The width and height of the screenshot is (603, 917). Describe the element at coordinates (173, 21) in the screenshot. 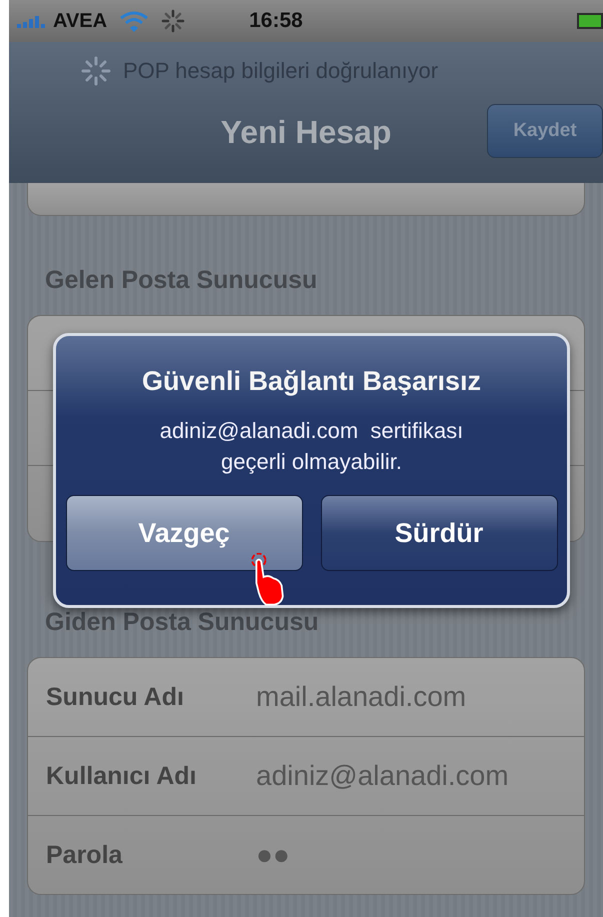

I see `activity-spinner-icon` at that location.